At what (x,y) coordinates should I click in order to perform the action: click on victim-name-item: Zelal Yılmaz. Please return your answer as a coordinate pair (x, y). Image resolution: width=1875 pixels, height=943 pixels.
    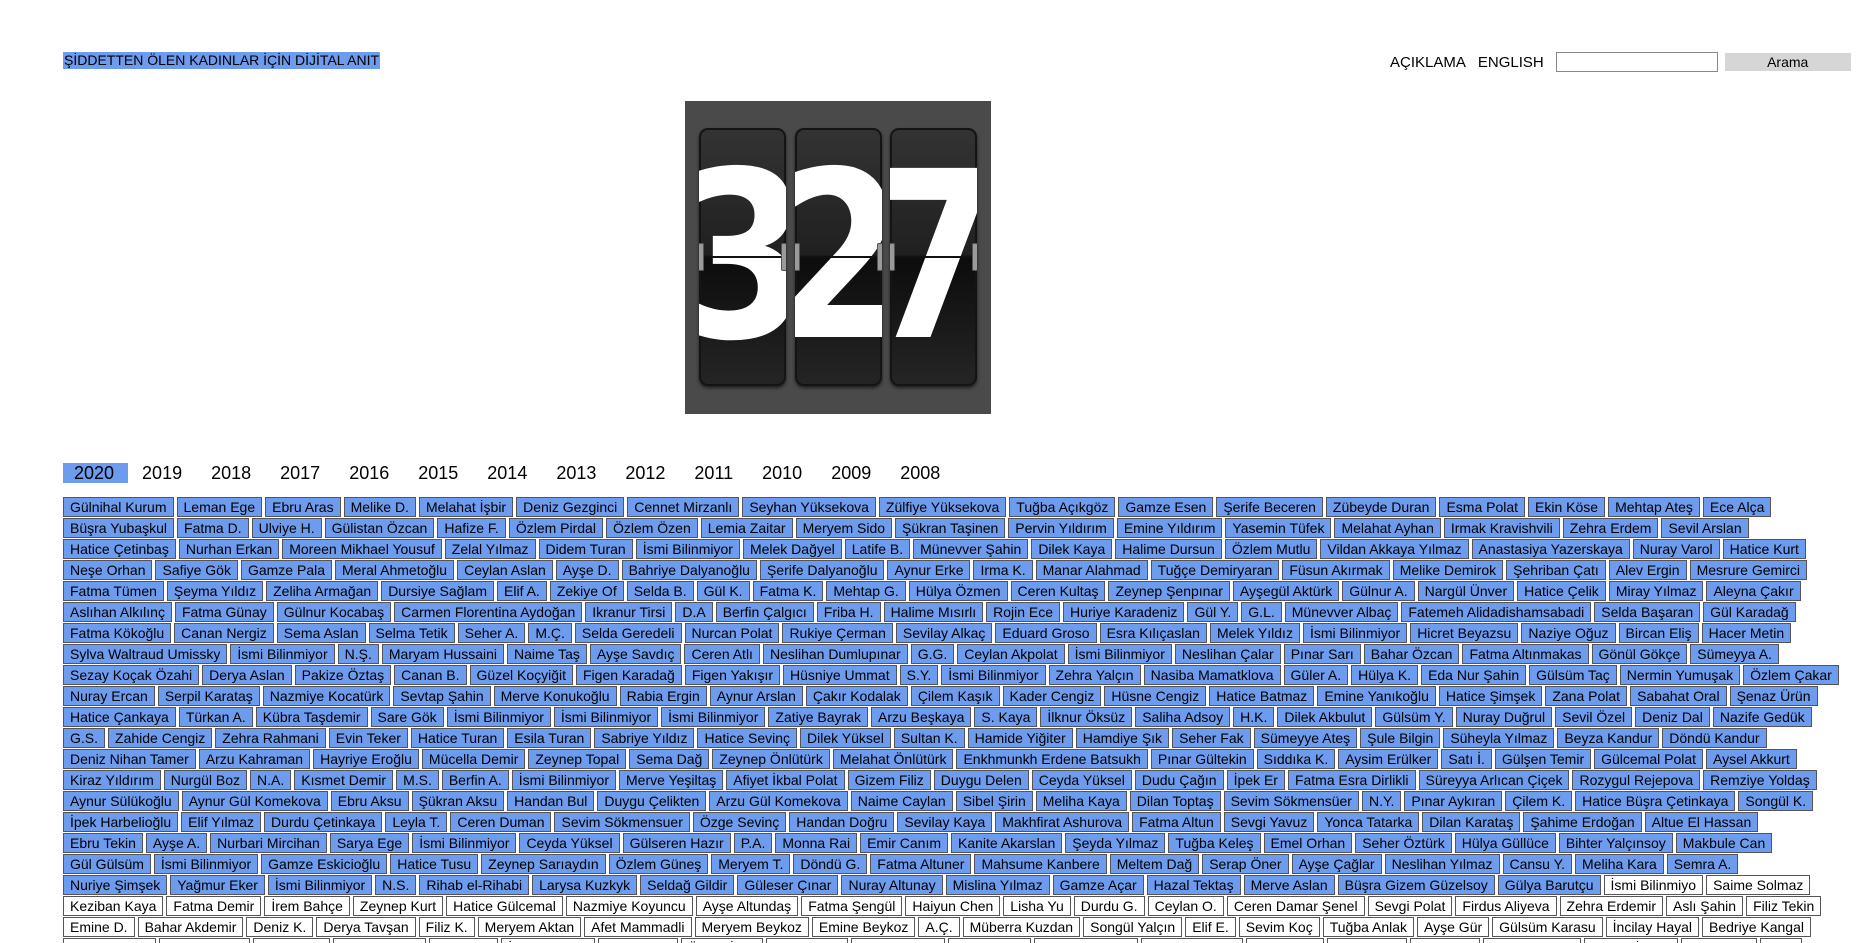
    Looking at the image, I should click on (490, 549).